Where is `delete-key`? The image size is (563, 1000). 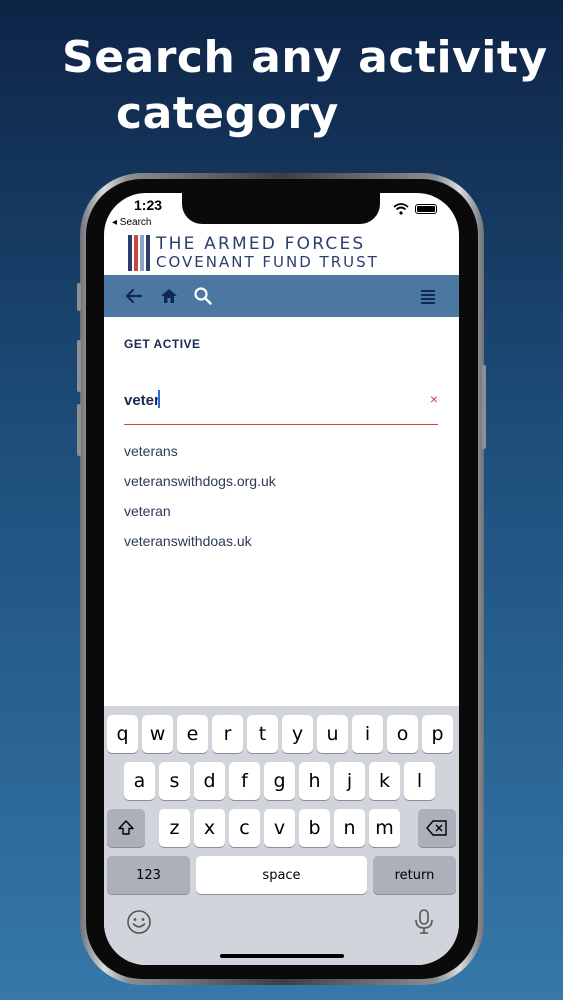 delete-key is located at coordinates (437, 828).